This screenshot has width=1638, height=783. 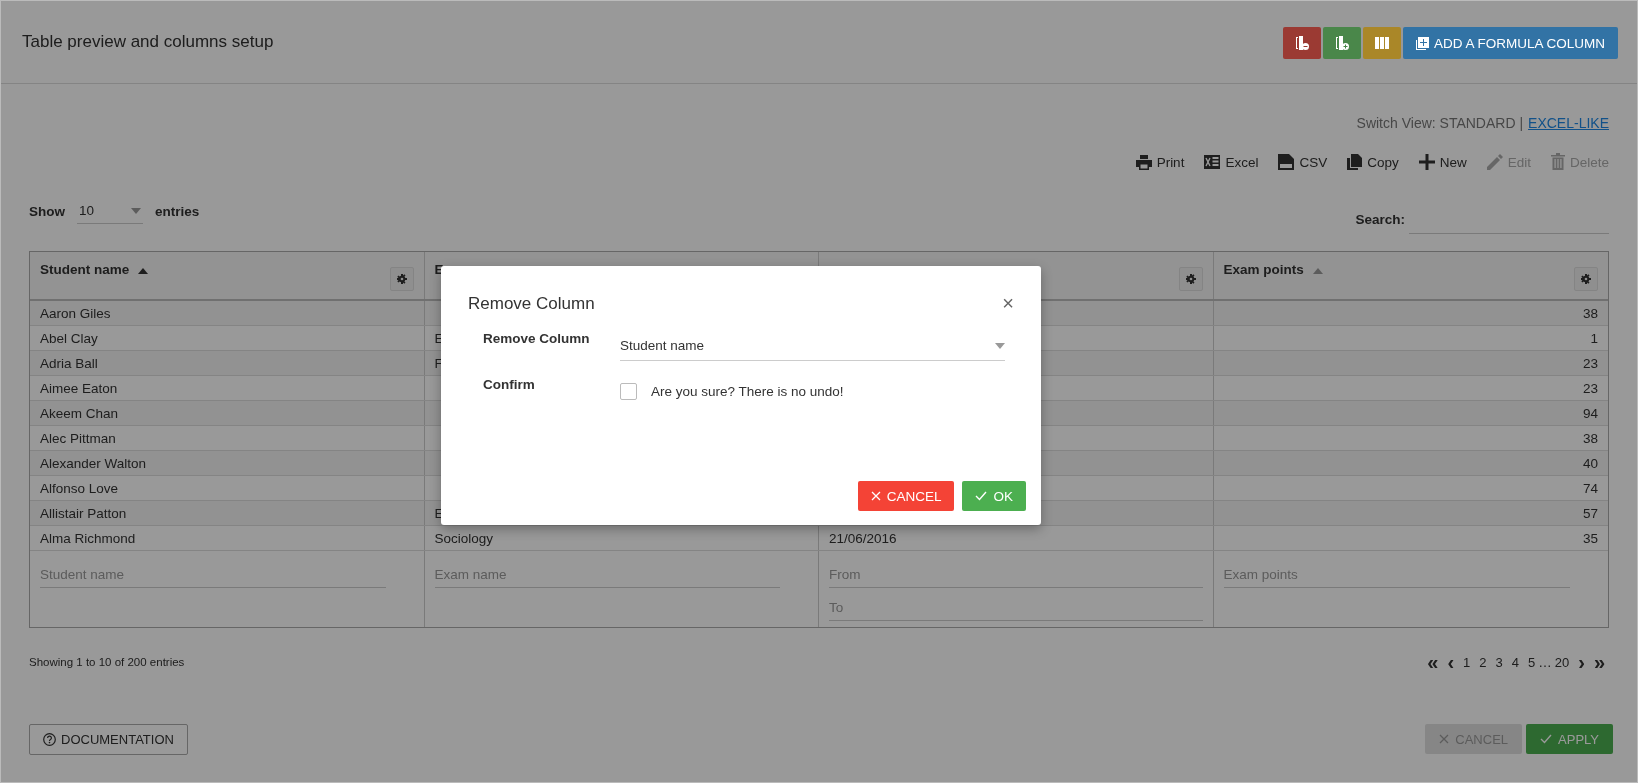 I want to click on remove-column-button, so click(x=1301, y=43).